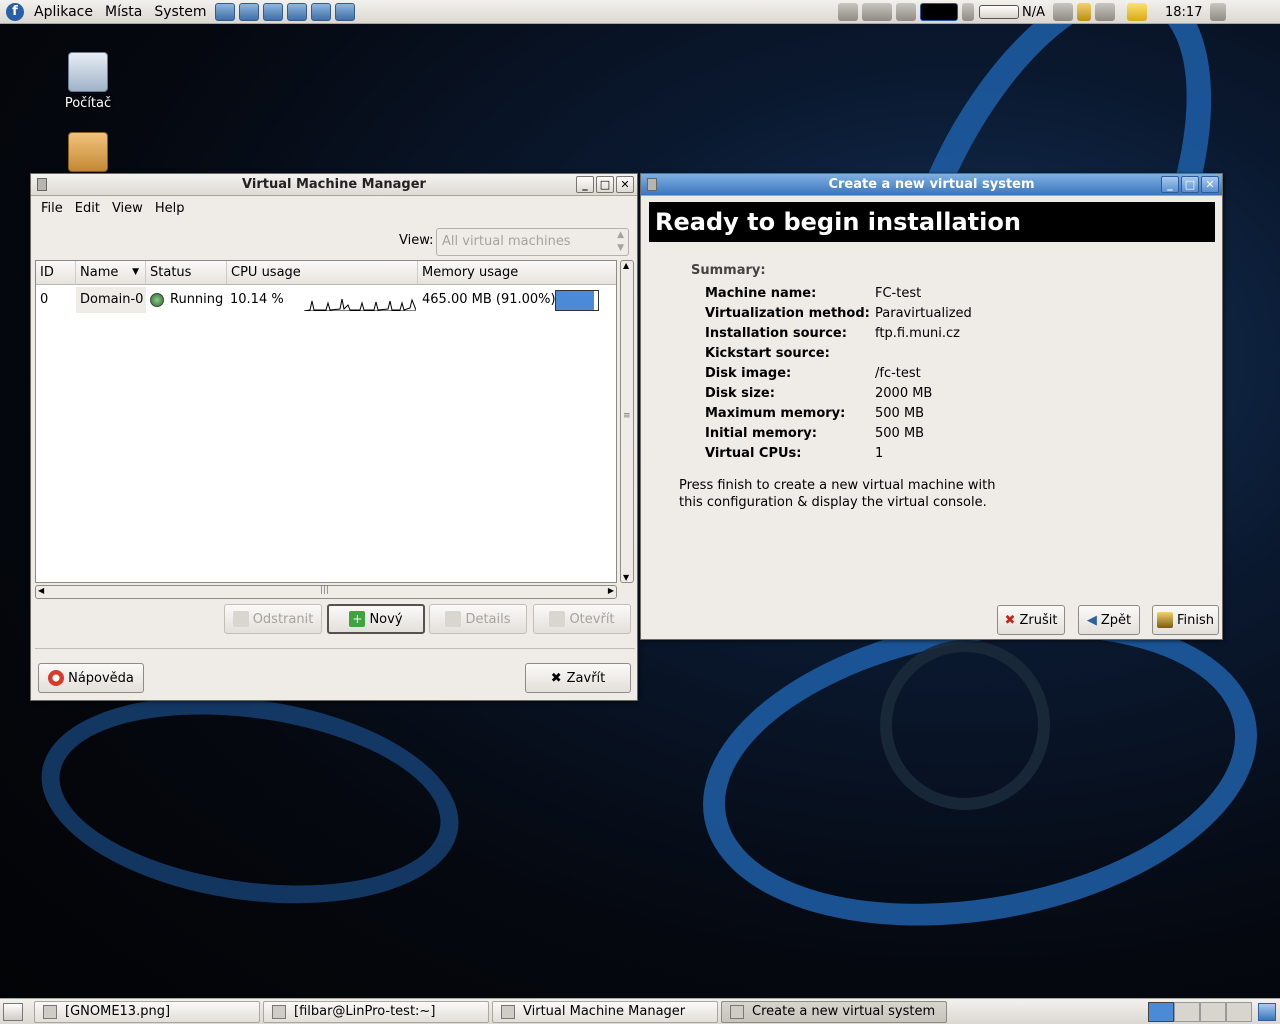 The width and height of the screenshot is (1280, 1024). Describe the element at coordinates (1218, 12) in the screenshot. I see `volume-icon` at that location.